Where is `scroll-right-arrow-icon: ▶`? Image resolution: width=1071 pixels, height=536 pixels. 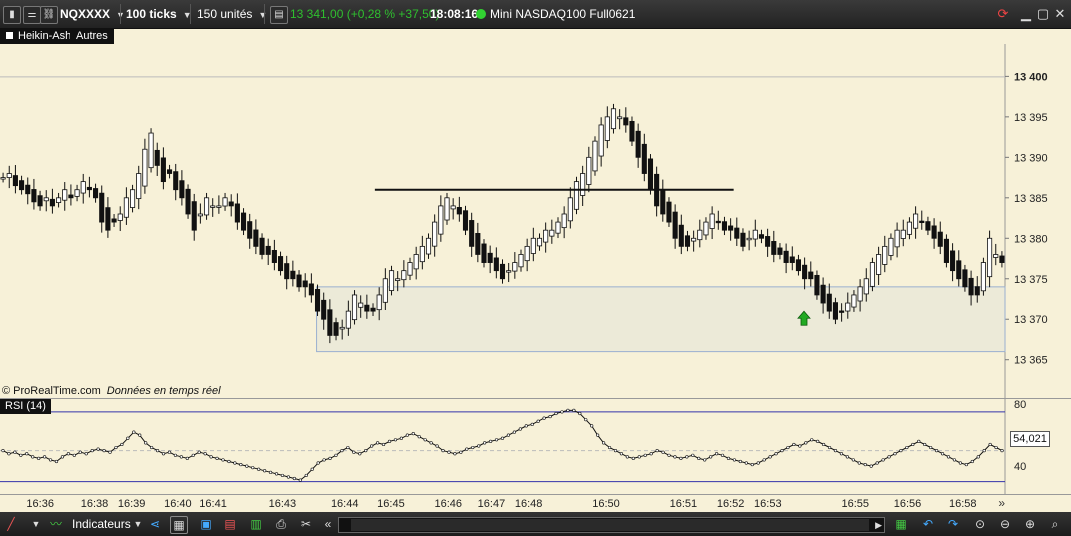 scroll-right-arrow-icon: ▶ is located at coordinates (878, 525).